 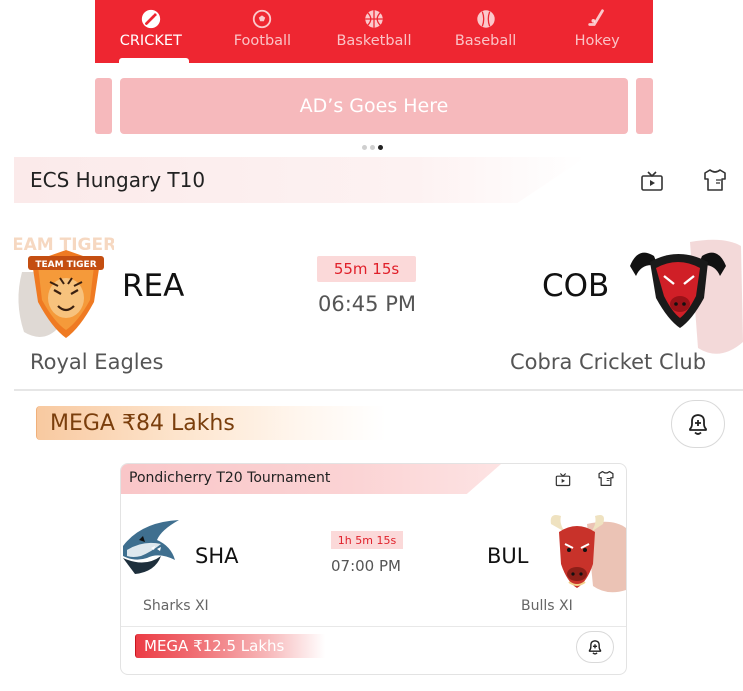 What do you see at coordinates (485, 41) in the screenshot?
I see `tab-label: Baseball` at bounding box center [485, 41].